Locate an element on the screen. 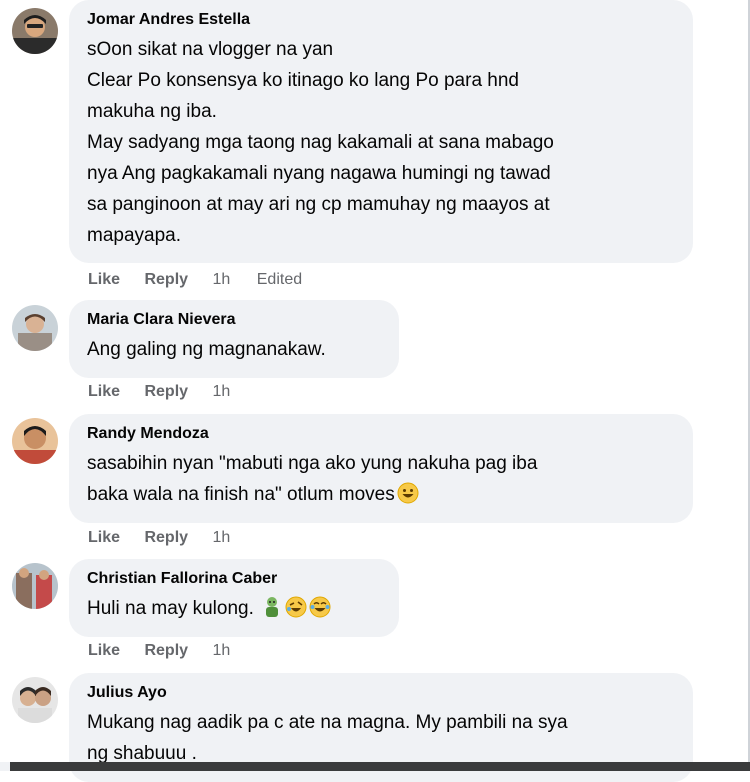  taskbar-strip is located at coordinates (375, 766).